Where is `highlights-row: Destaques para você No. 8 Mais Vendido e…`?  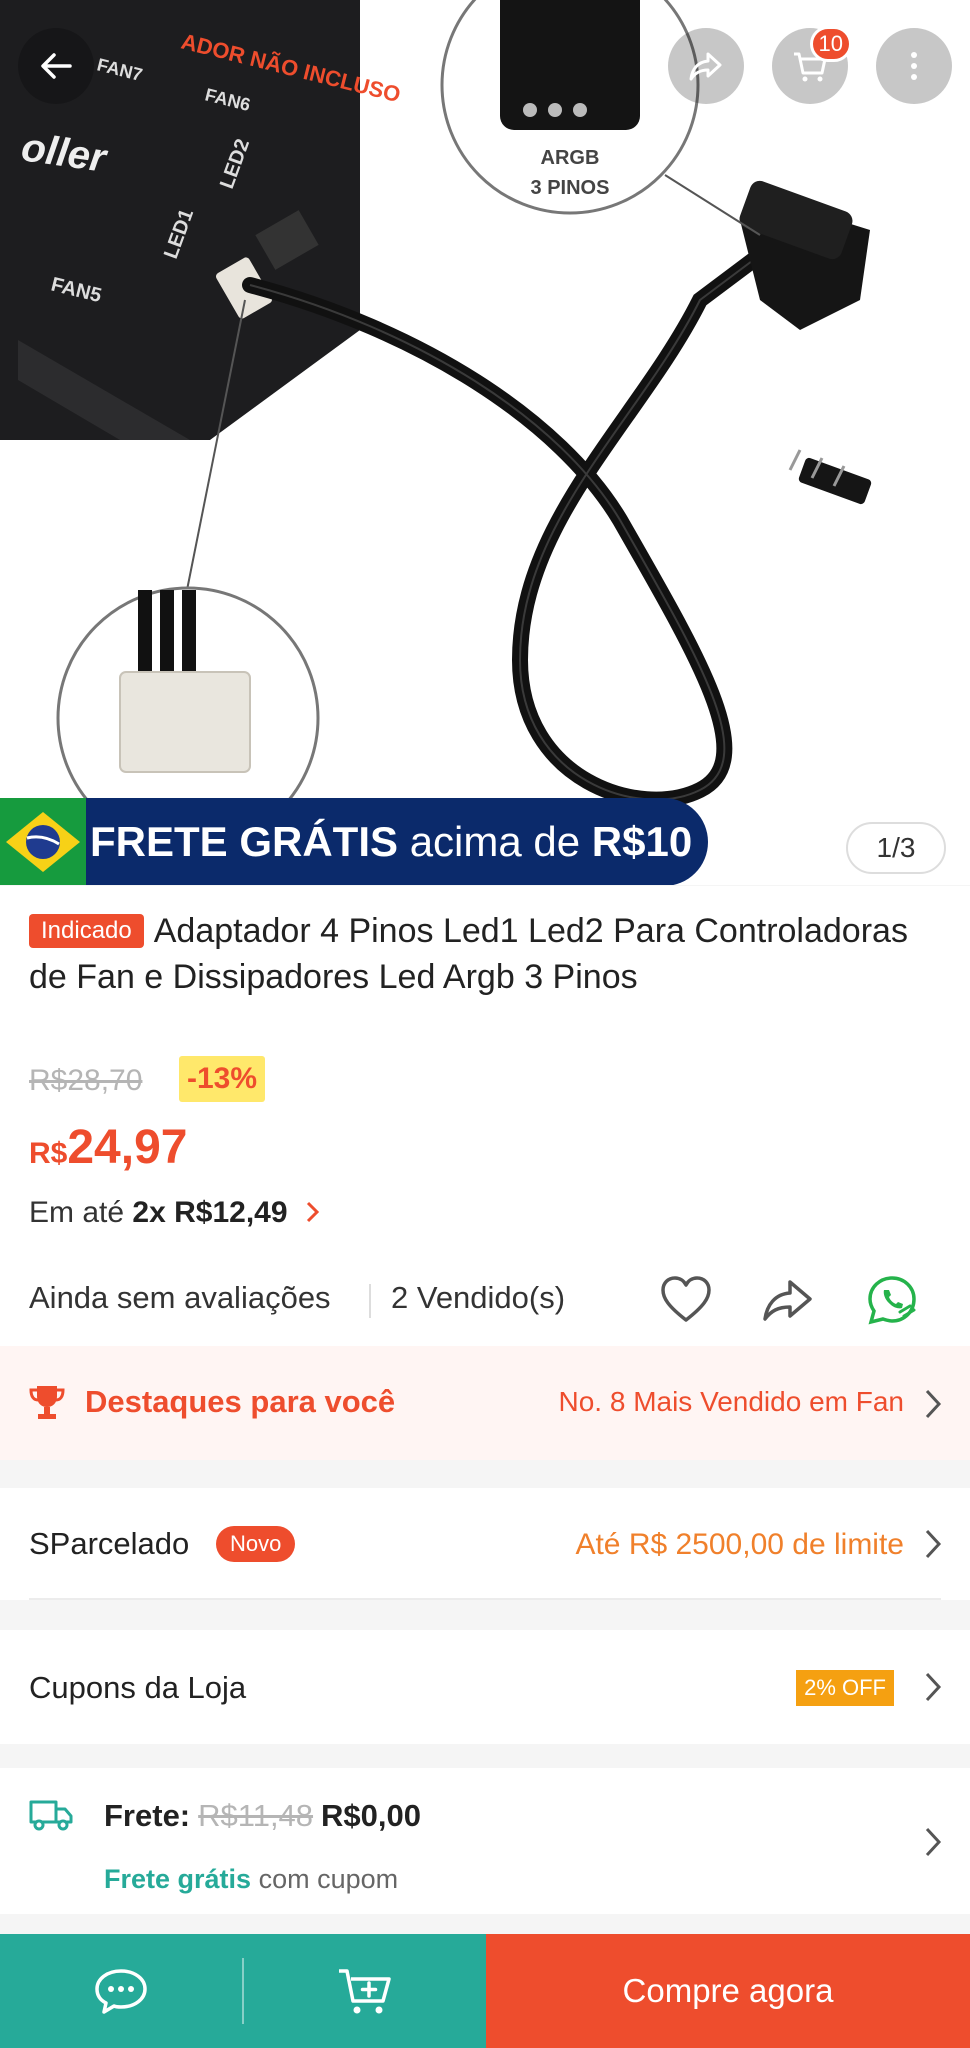 highlights-row: Destaques para você No. 8 Mais Vendido e… is located at coordinates (485, 1403).